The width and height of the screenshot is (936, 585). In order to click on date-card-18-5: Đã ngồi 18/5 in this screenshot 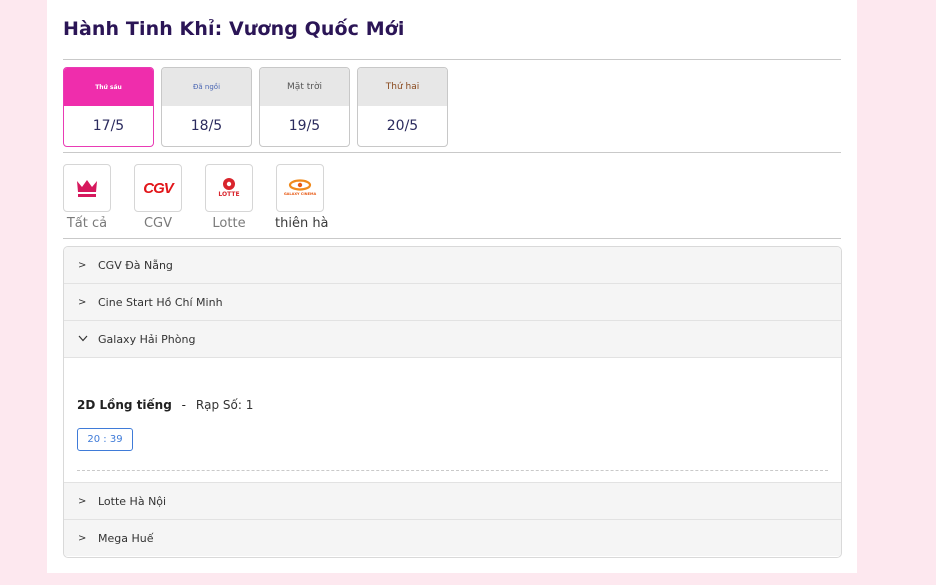, I will do `click(206, 107)`.